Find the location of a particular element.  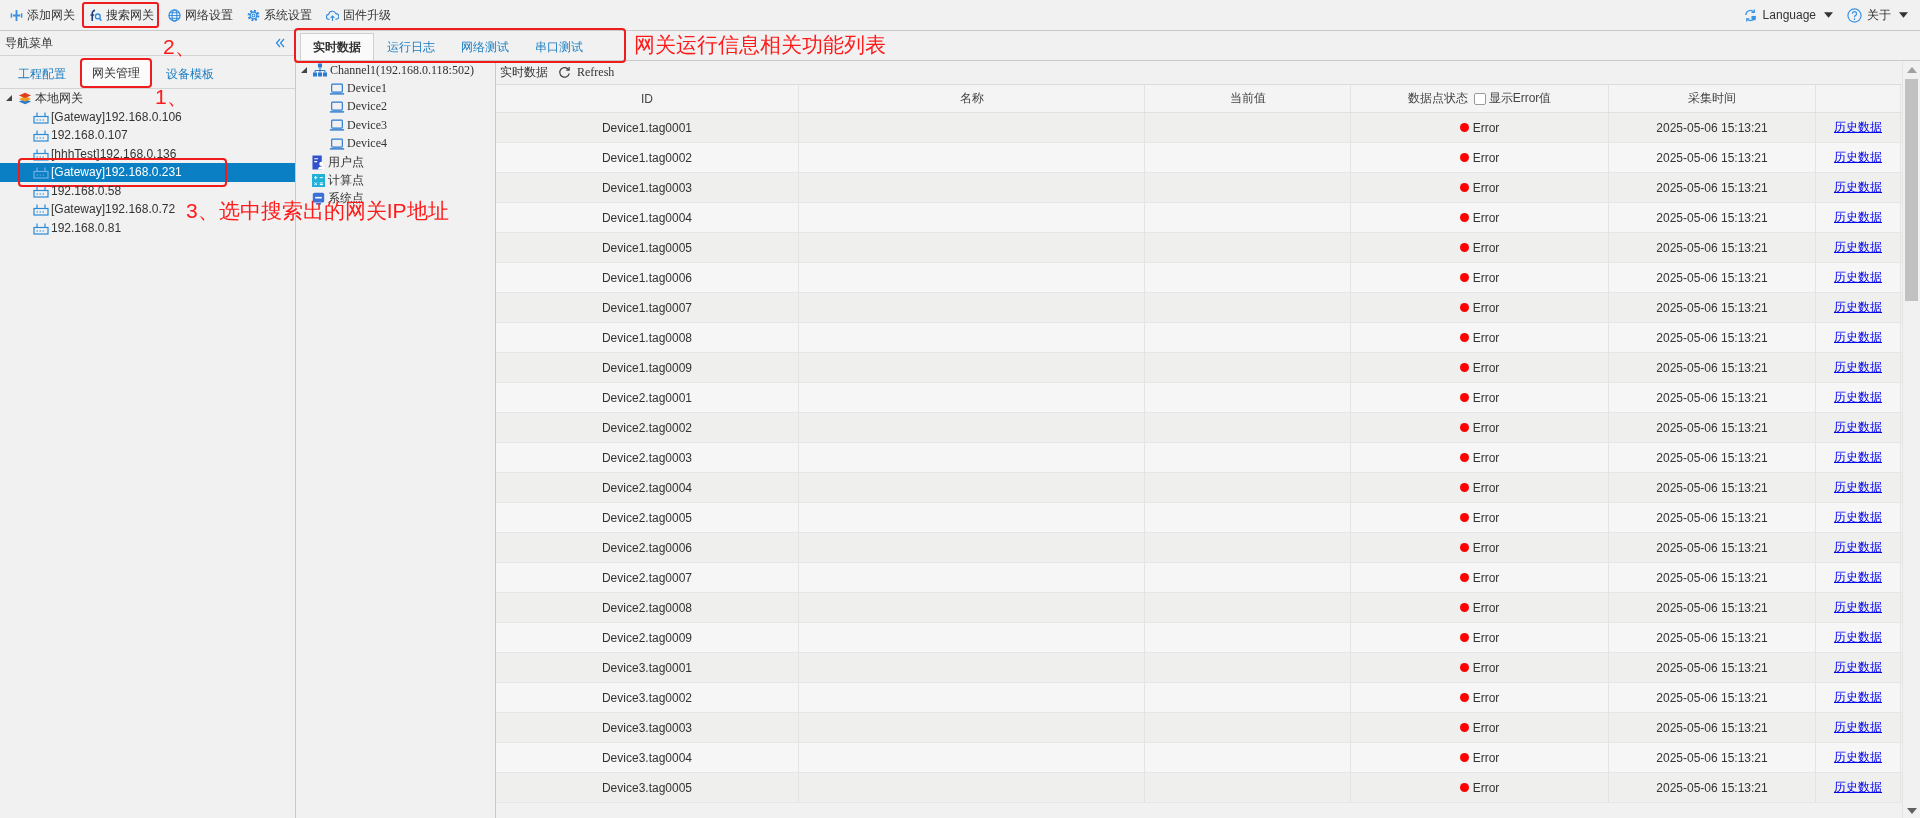

tree-item: 192.168.0.81 is located at coordinates (63, 227).